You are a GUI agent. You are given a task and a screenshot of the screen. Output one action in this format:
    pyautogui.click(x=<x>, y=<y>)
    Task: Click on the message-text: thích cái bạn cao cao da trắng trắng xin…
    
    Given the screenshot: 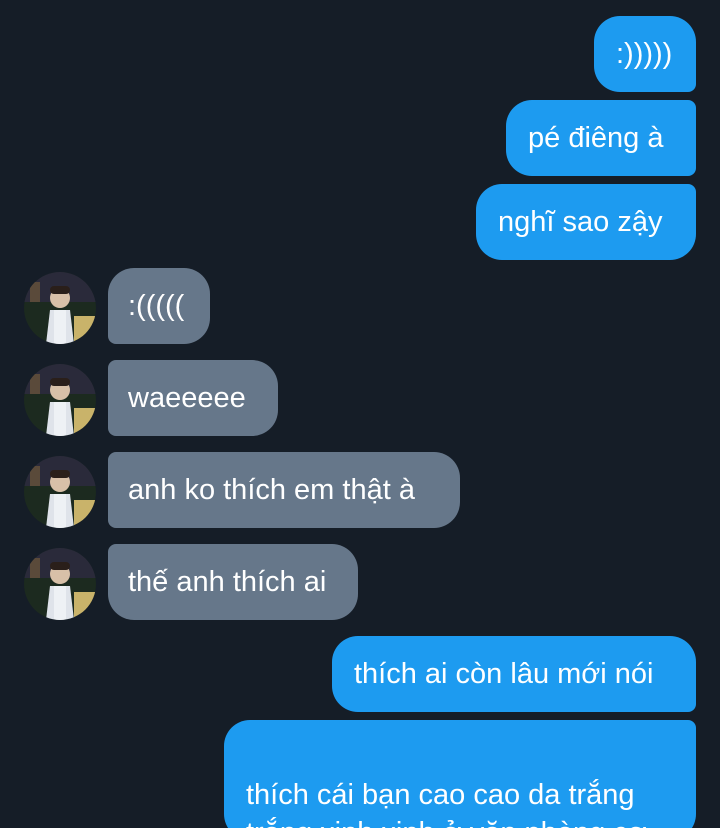 What is the action you would take?
    pyautogui.click(x=446, y=803)
    